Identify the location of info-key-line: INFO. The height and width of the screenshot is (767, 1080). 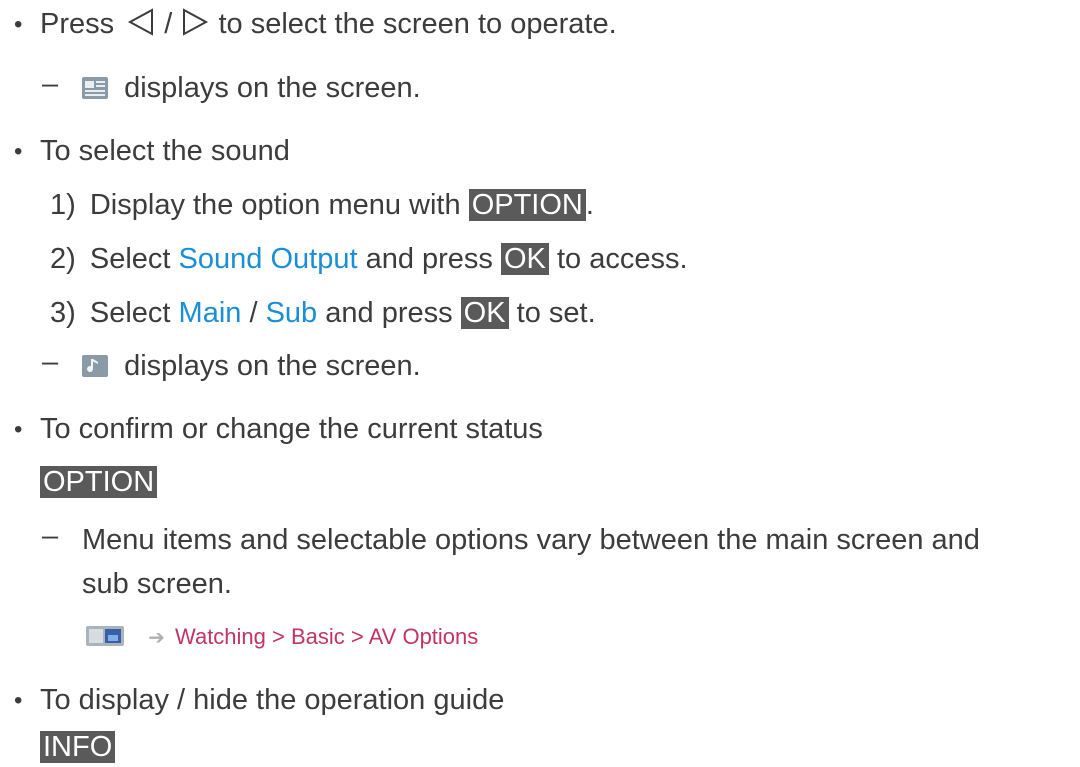
(78, 747).